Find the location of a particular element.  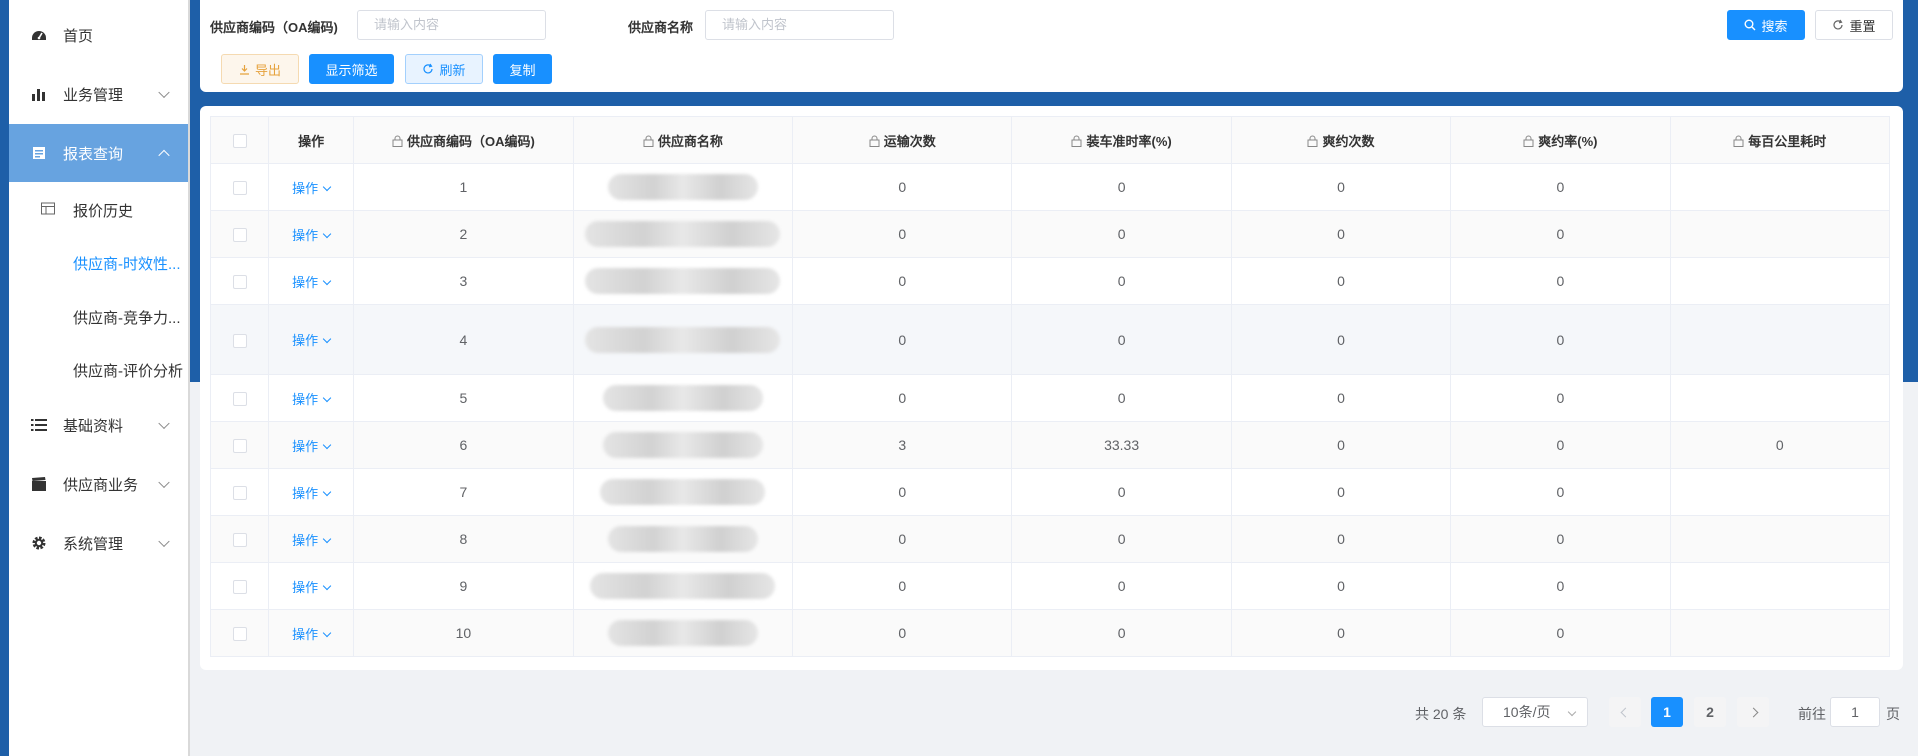

copy-button-label: 复制 is located at coordinates (522, 70).